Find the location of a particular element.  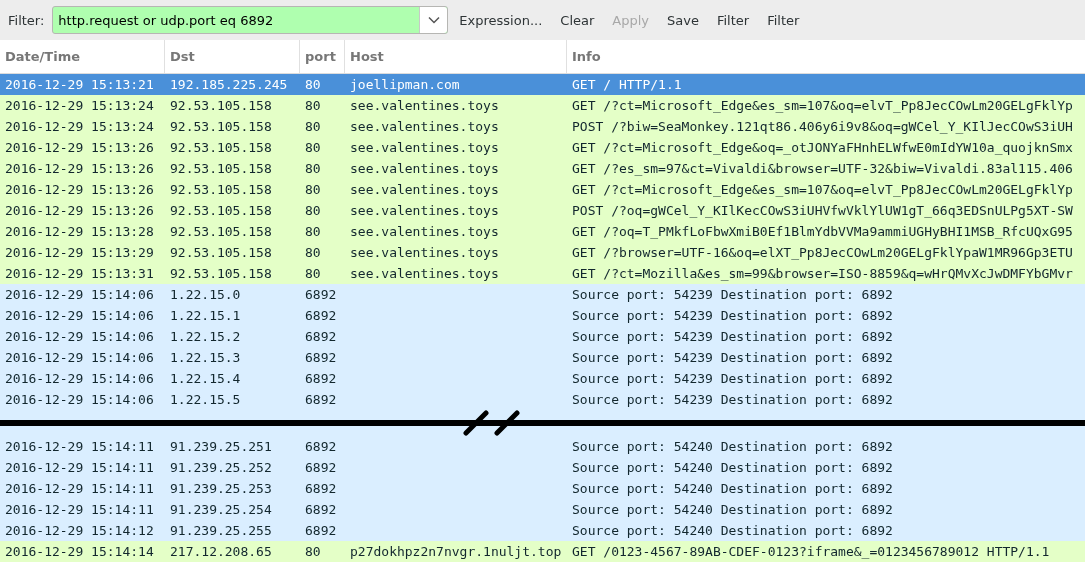

packet-row: 2016-12-29 15:13:26 92.53.105.158 80 see.valentines.toys POST /?oq=gWCel_Y_KIlKecCOwS3iUHVfwVklYlUW1gT_66q3EDSnULPg5XT-SW is located at coordinates (542, 210).